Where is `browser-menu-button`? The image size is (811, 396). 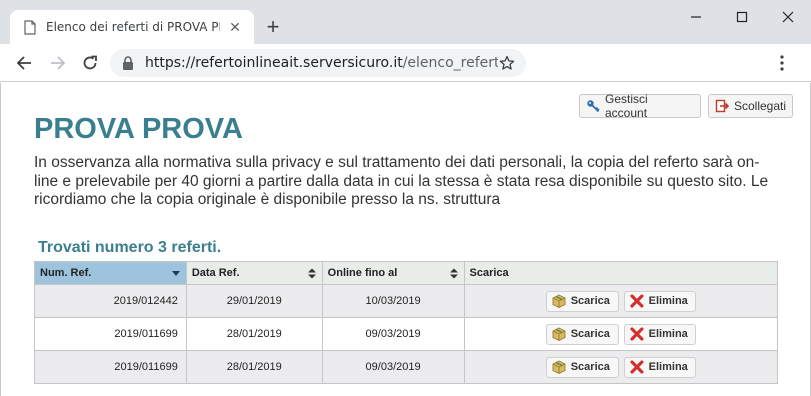 browser-menu-button is located at coordinates (782, 63).